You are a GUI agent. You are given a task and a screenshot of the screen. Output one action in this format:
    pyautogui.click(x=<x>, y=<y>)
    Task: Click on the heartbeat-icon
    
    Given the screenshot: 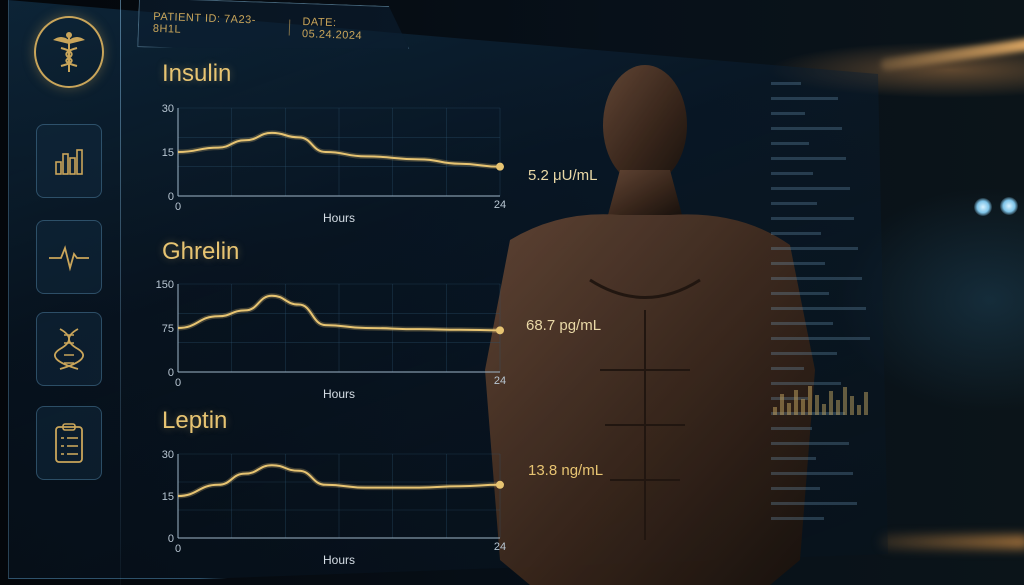 What is the action you would take?
    pyautogui.click(x=69, y=258)
    